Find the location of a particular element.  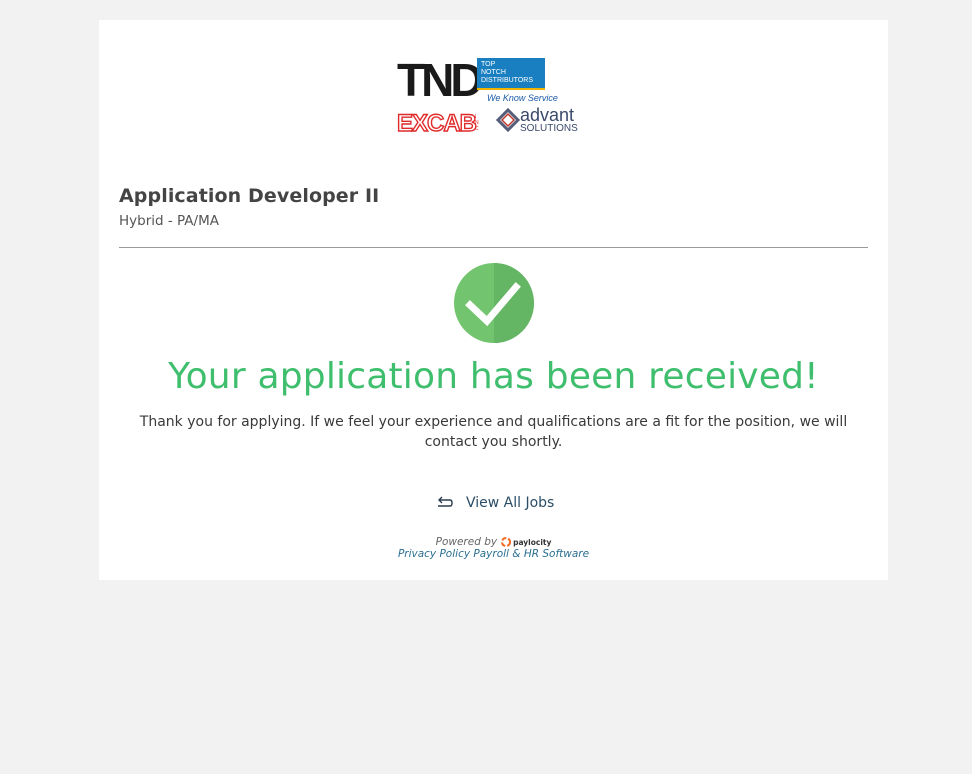

svg-text: TOP is located at coordinates (488, 64).